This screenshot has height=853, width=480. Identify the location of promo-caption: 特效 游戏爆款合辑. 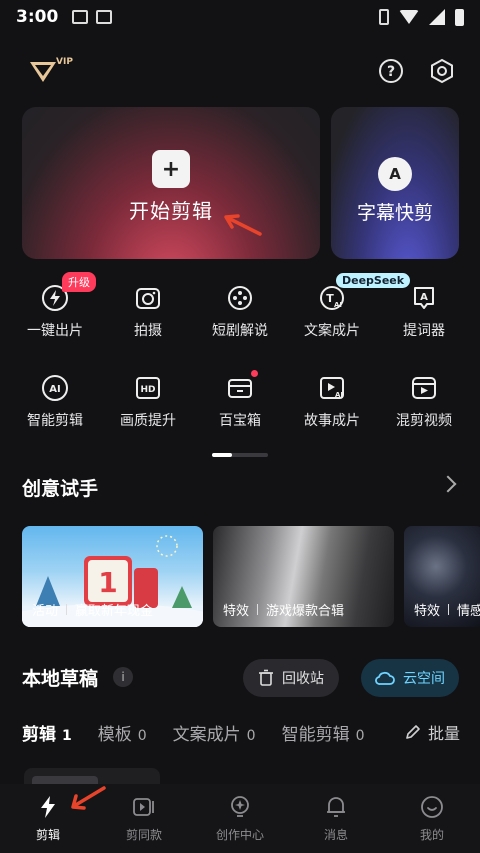
(283, 609).